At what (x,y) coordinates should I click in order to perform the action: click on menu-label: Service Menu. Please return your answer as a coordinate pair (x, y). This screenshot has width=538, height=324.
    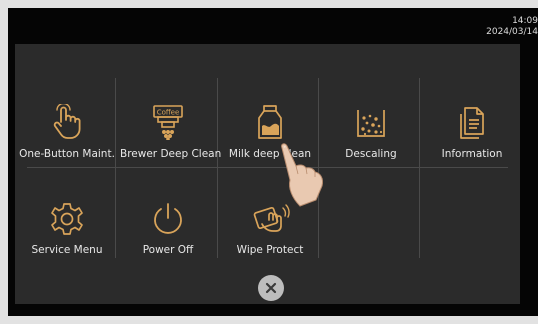
    Looking at the image, I should click on (67, 250).